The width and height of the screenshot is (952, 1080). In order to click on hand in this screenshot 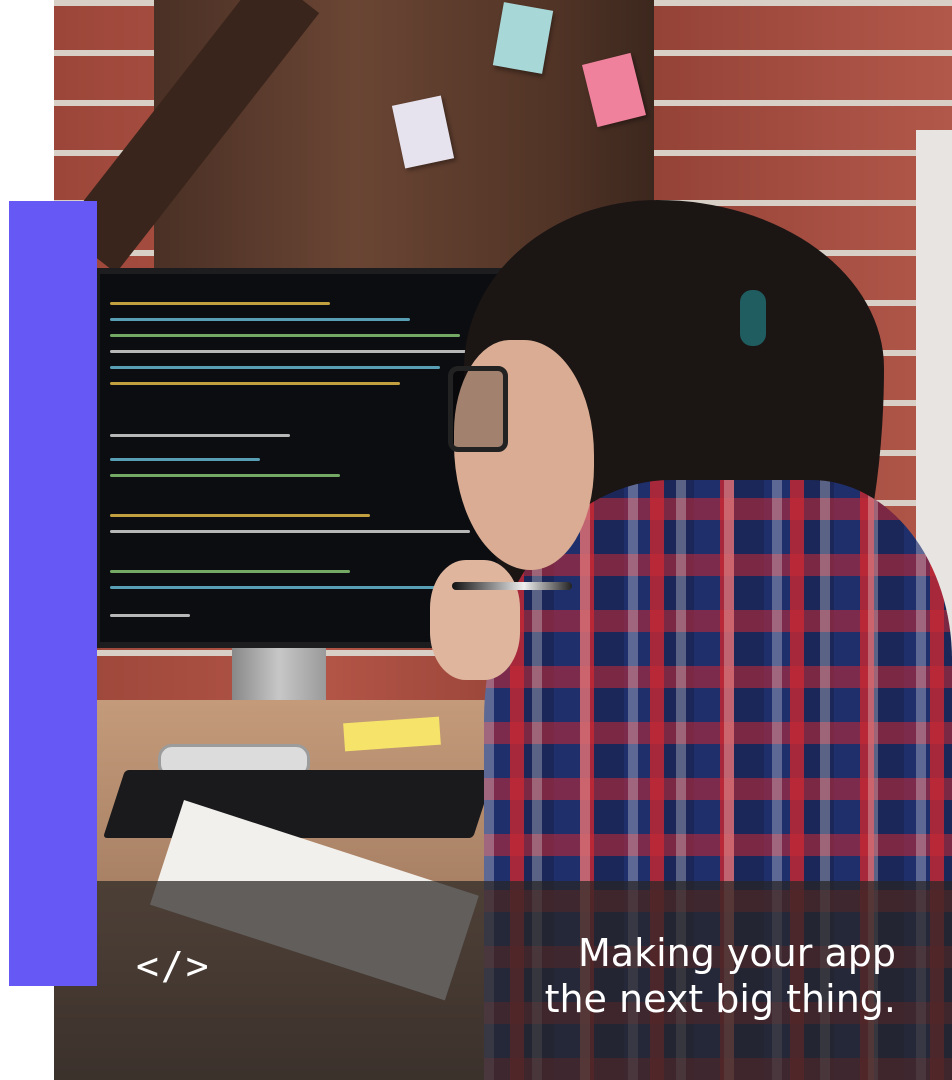, I will do `click(475, 620)`.